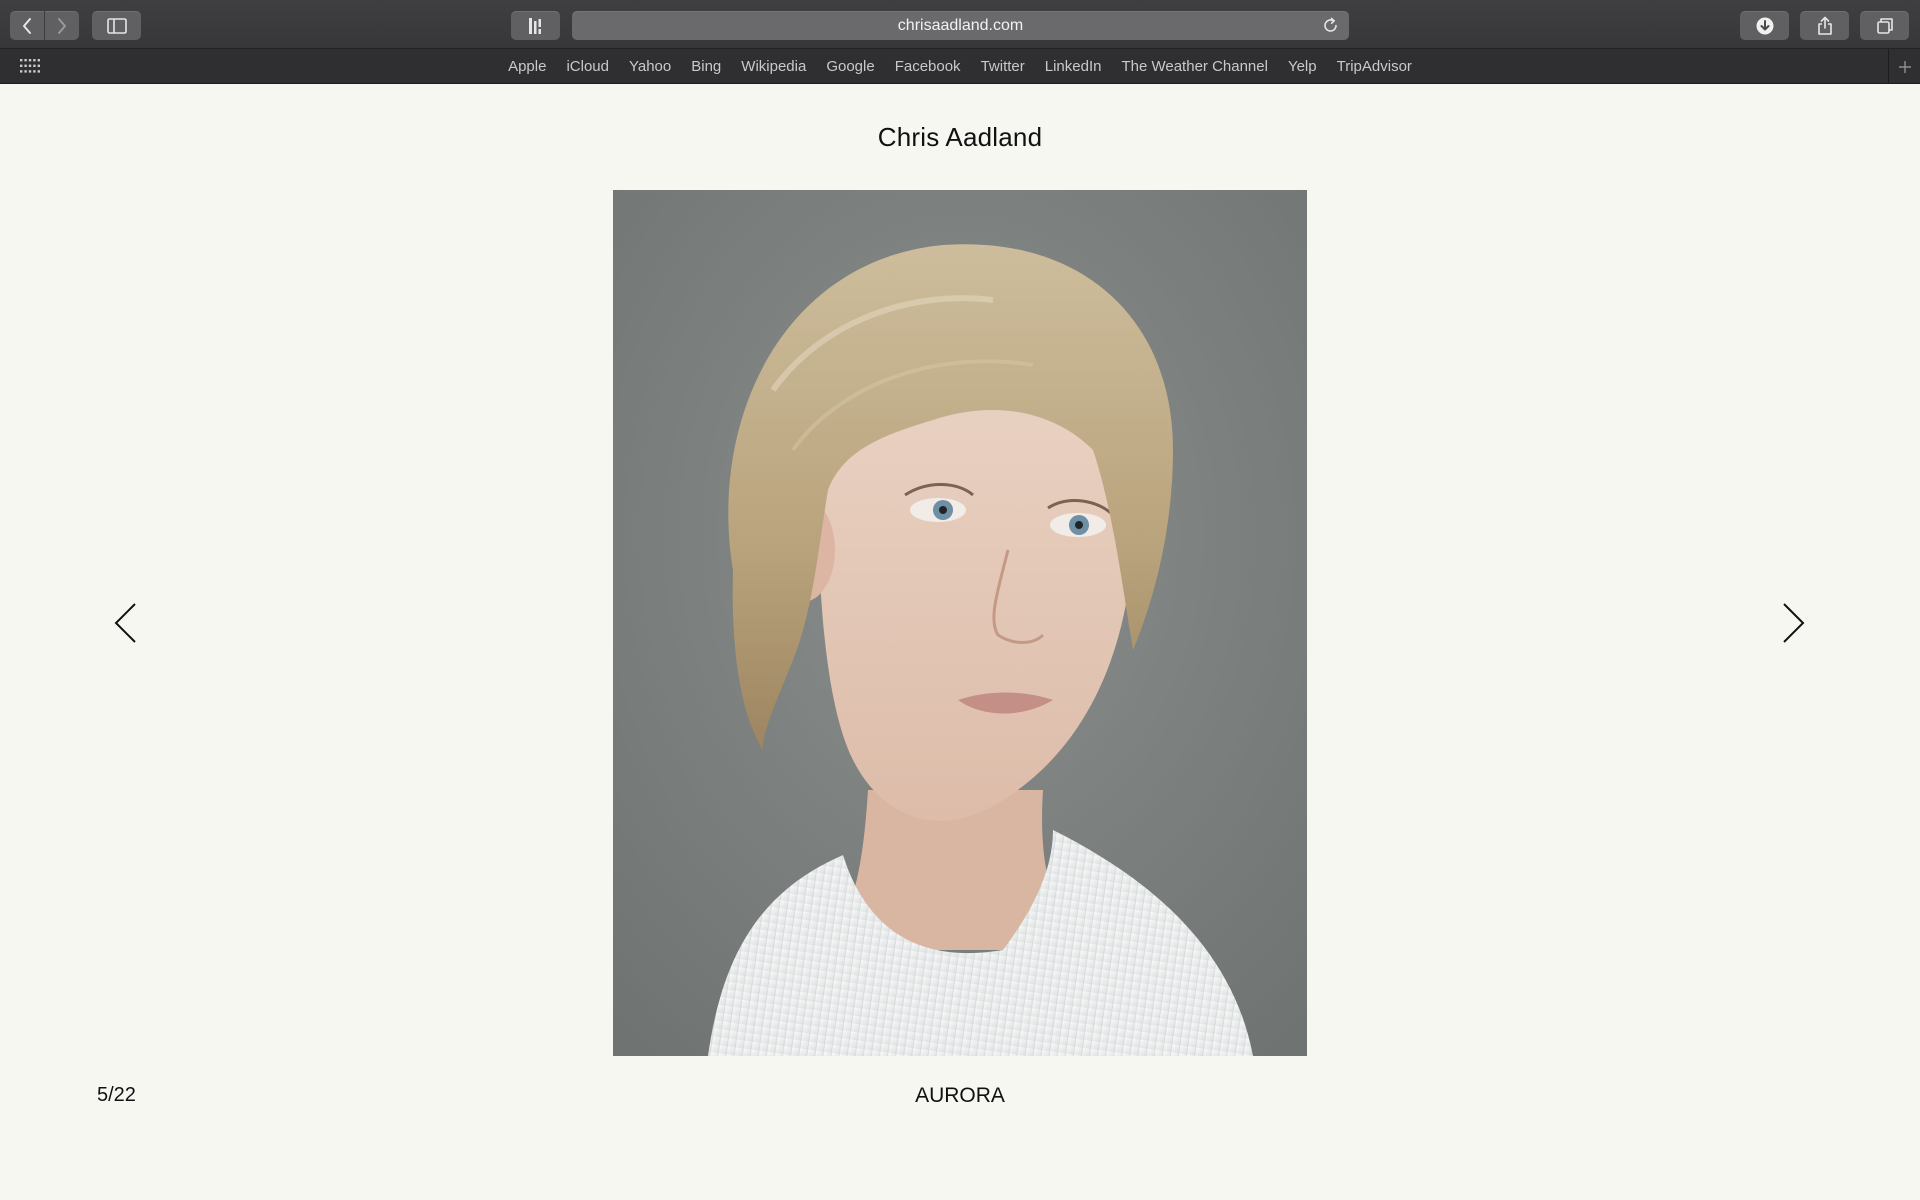 The width and height of the screenshot is (1920, 1200). I want to click on reader-button, so click(535, 25).